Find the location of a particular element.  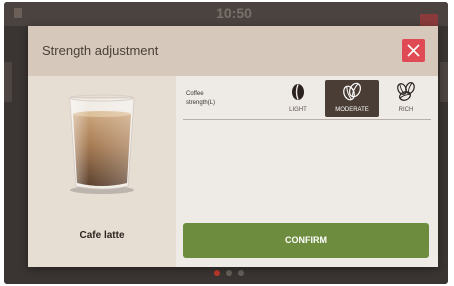

strength-option-label: LIGHT is located at coordinates (298, 110).